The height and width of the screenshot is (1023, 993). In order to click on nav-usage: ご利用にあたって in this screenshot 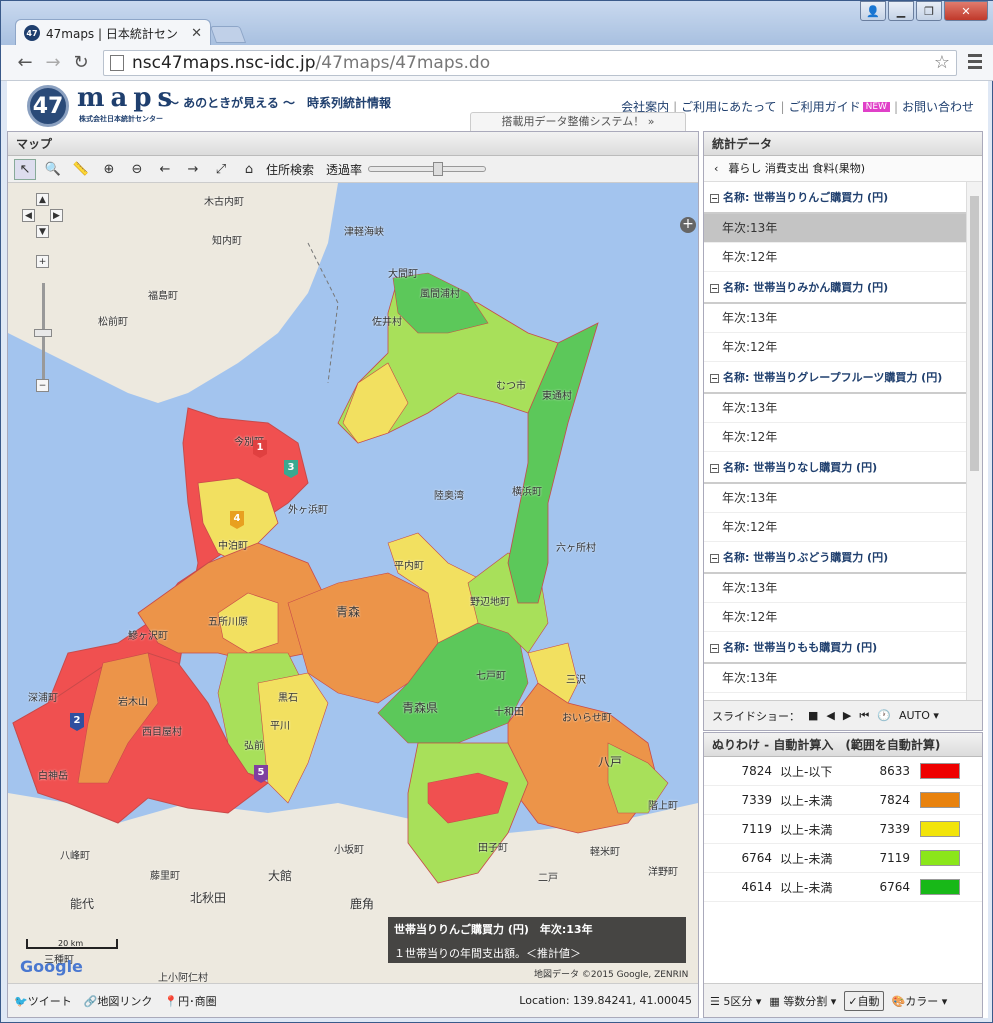, I will do `click(728, 106)`.